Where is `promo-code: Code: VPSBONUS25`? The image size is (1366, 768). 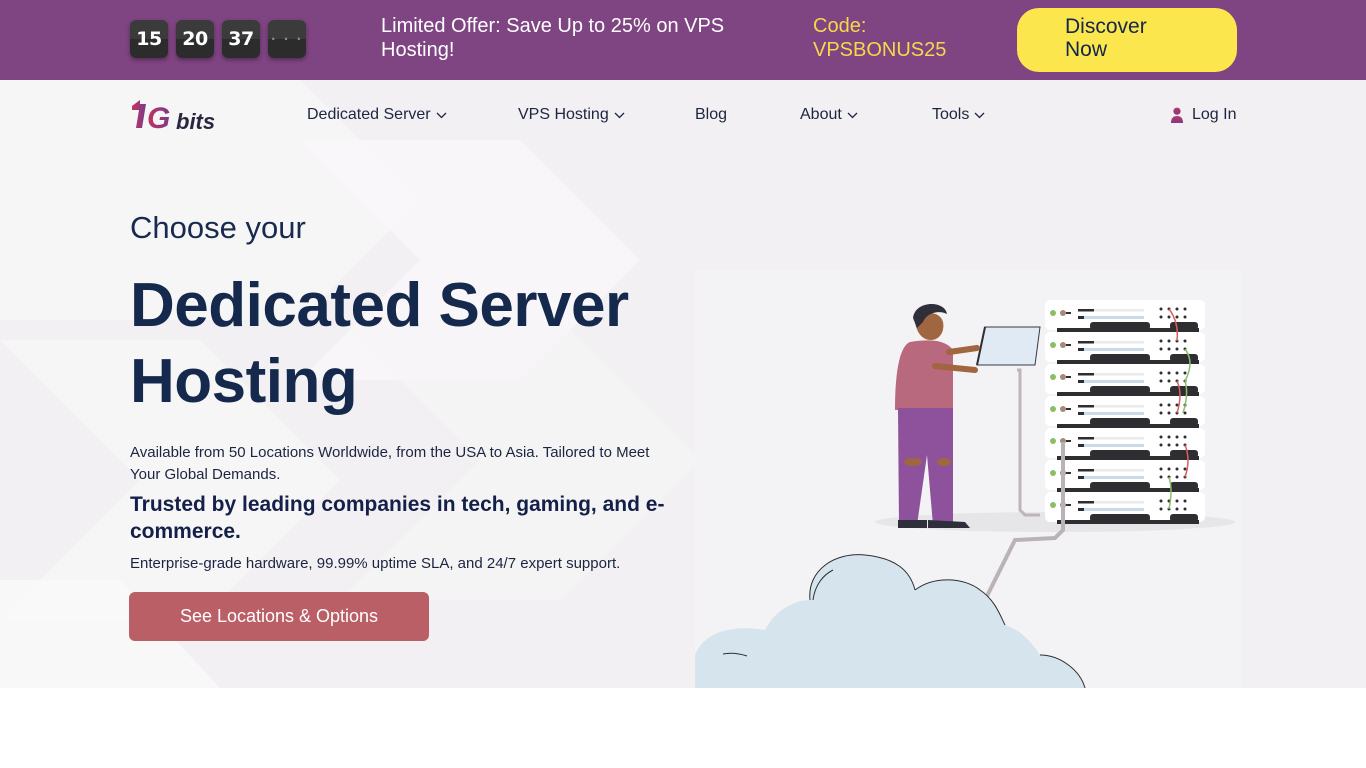 promo-code: Code: VPSBONUS25 is located at coordinates (898, 38).